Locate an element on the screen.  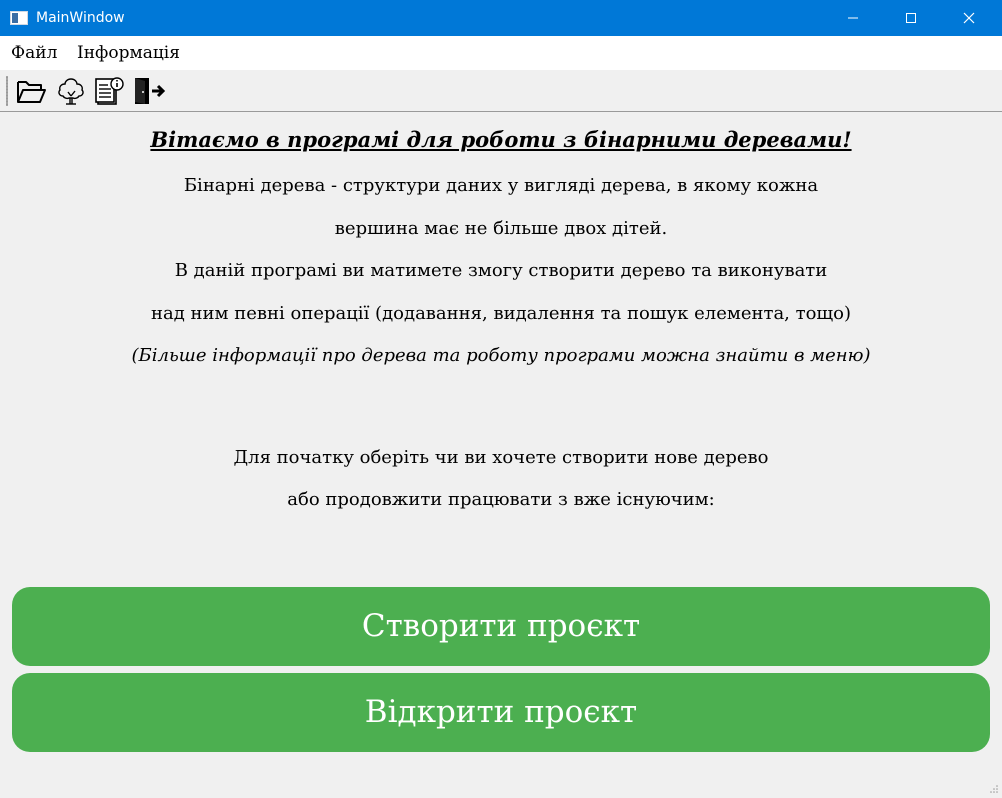
window-title: MainWindow is located at coordinates (80, 18).